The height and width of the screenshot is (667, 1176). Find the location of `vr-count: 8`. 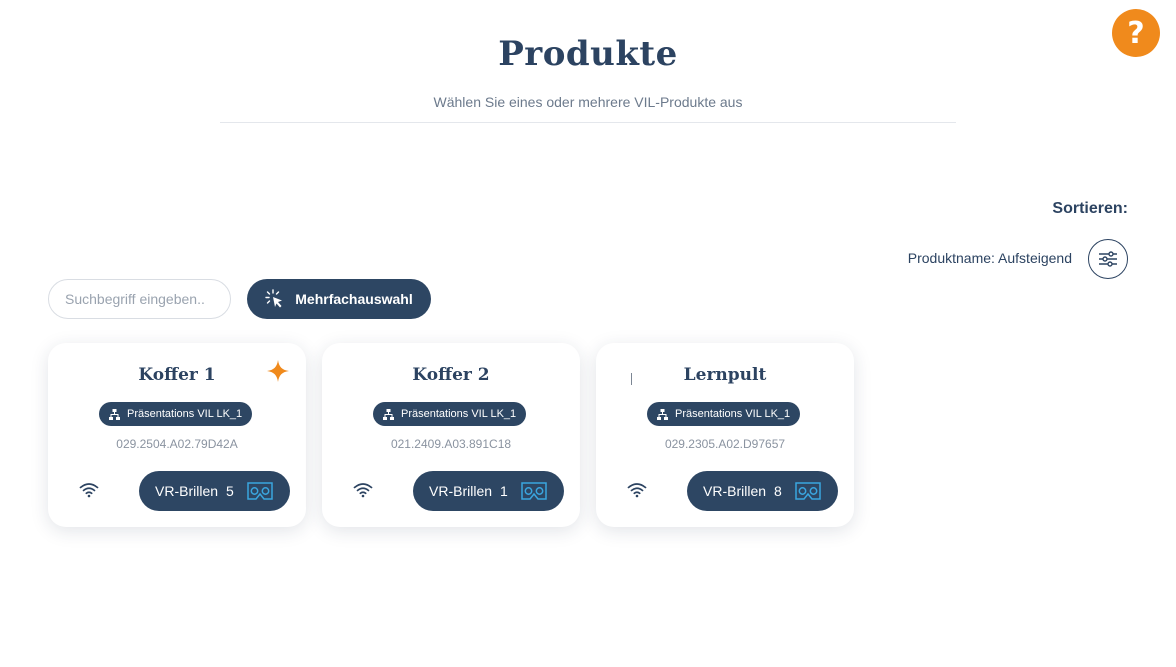

vr-count: 8 is located at coordinates (778, 491).